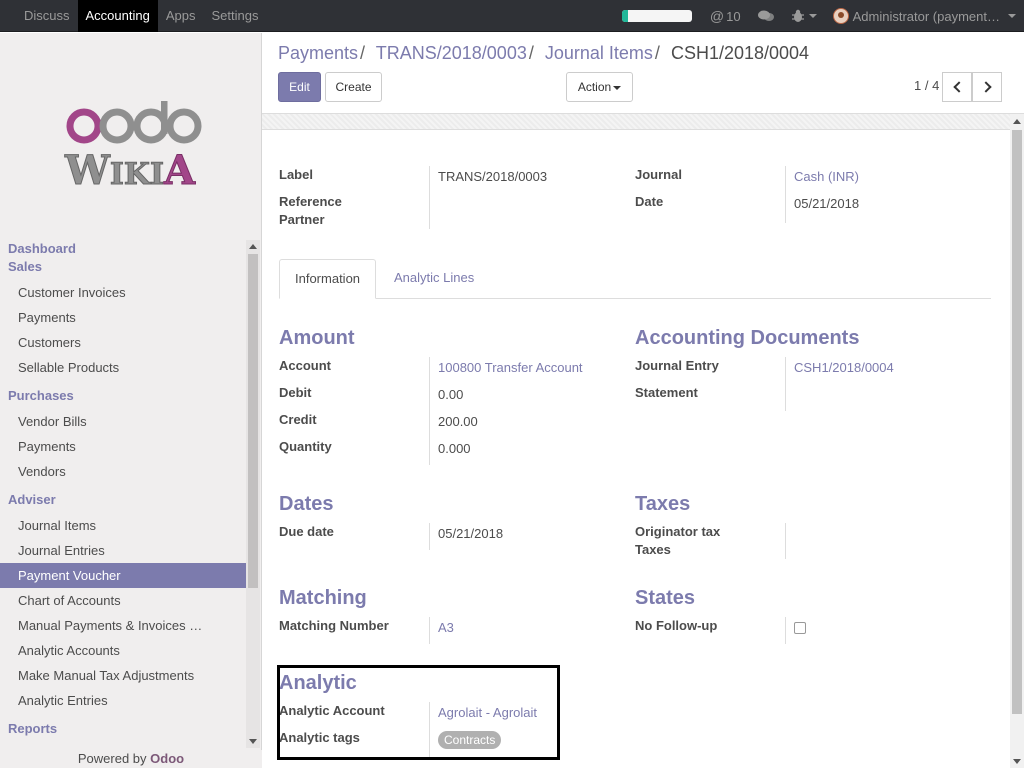 This screenshot has height=768, width=1024. I want to click on sidebar-item-analytic-accounts: Analytic Accounts, so click(123, 650).